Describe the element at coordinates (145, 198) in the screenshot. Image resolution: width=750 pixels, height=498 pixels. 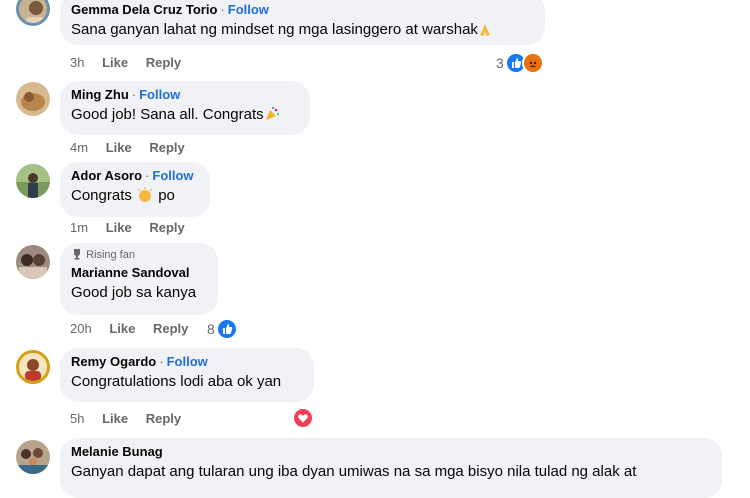
I see `clapping-hands-icon` at that location.